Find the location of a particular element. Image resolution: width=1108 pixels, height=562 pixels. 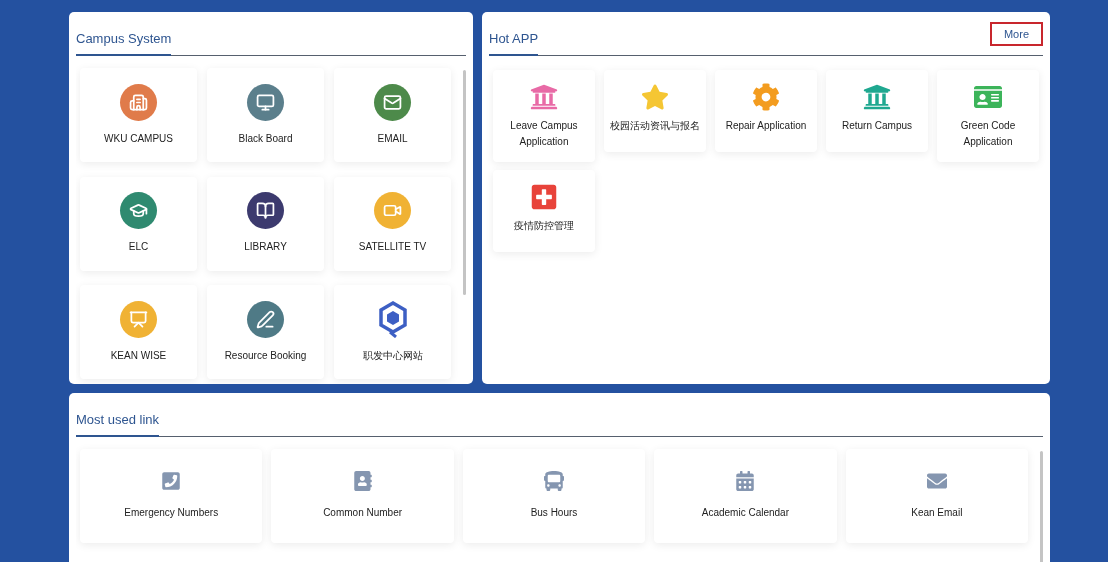

app-label: 疫情防控管理 is located at coordinates (544, 226).